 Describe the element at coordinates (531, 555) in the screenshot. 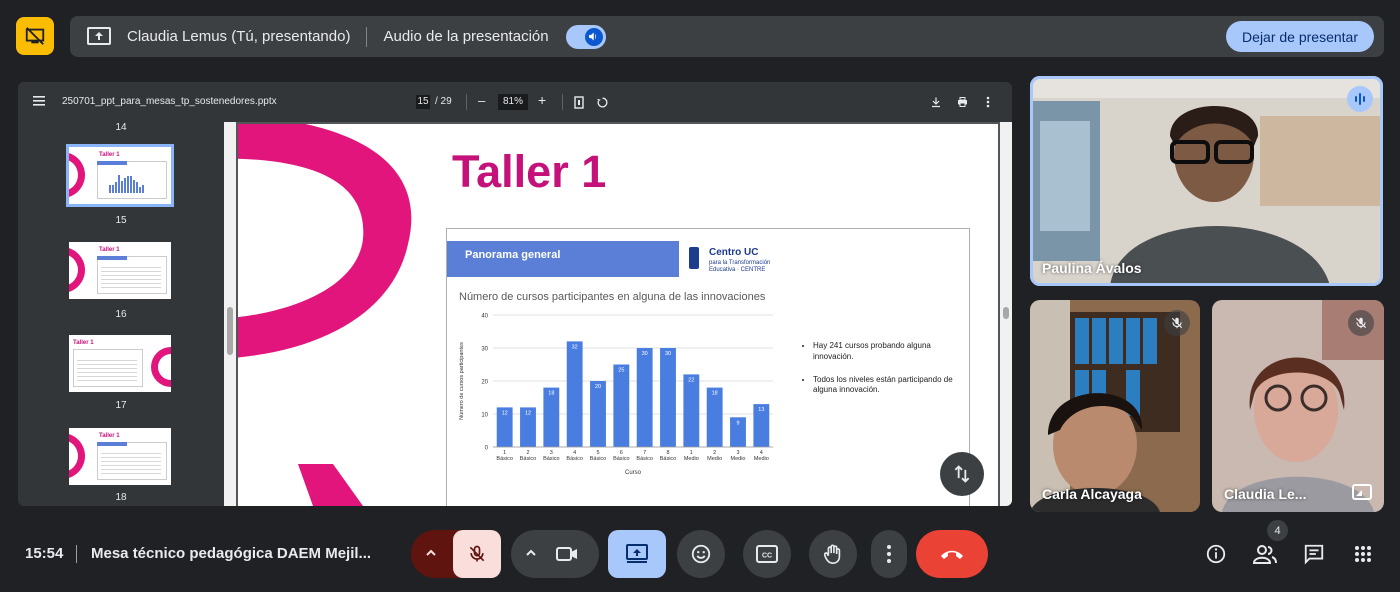

I see `video-options-chevron-icon` at that location.